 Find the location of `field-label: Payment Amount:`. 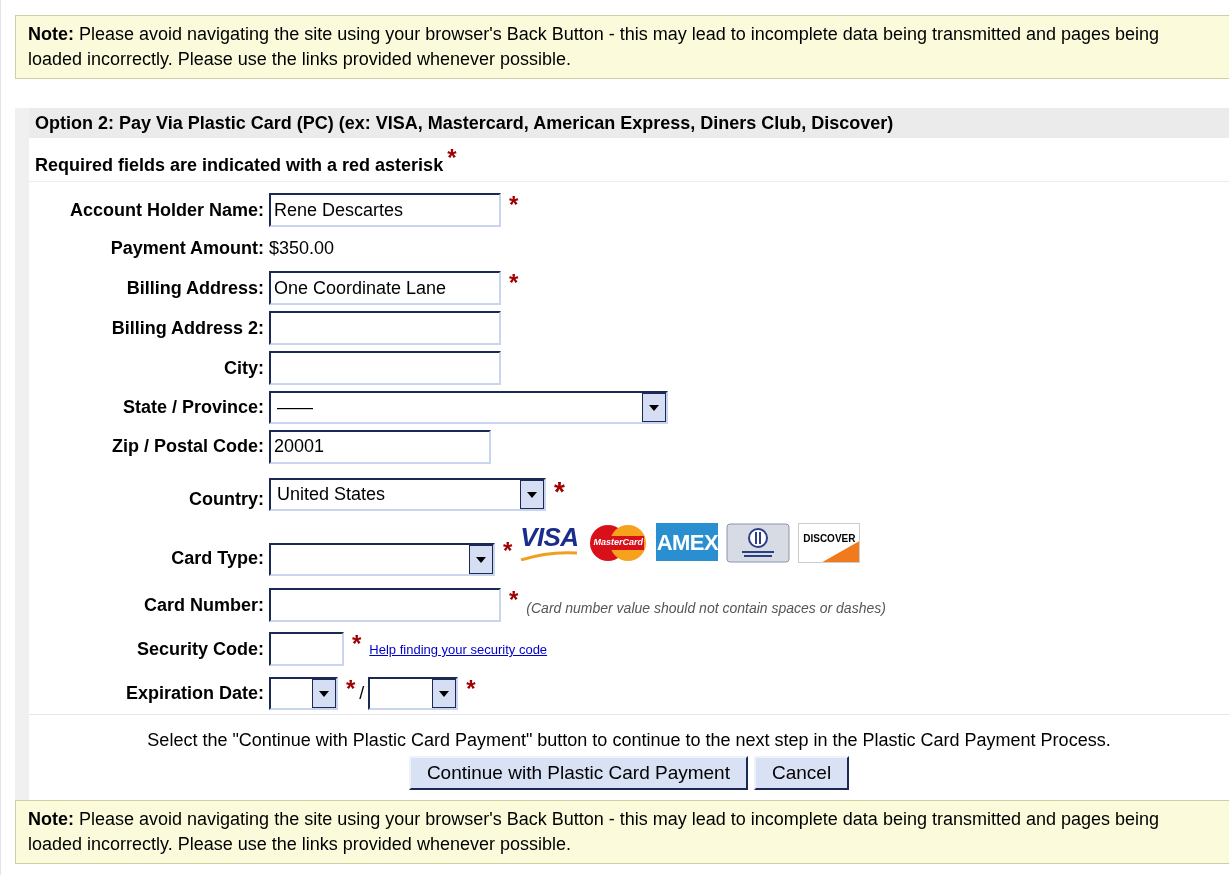

field-label: Payment Amount: is located at coordinates (187, 247).